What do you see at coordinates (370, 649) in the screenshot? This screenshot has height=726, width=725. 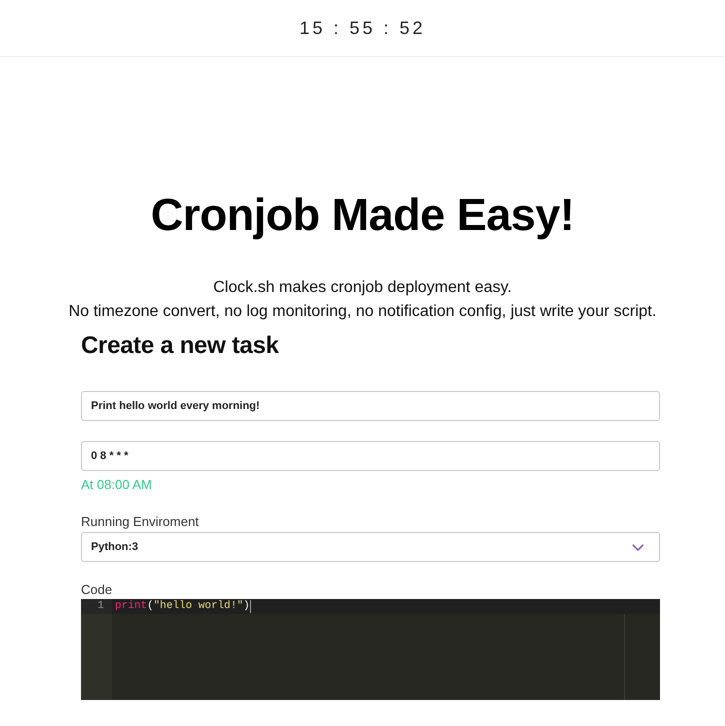 I see `code-editor: 1 print("hello world!")` at bounding box center [370, 649].